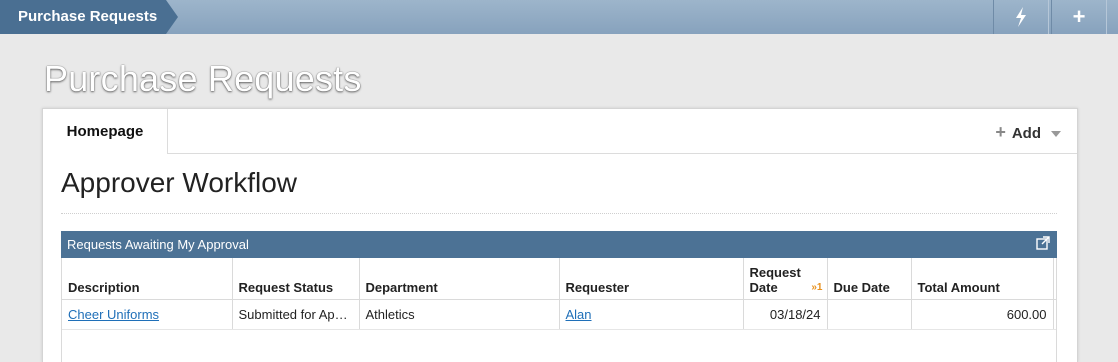  I want to click on widget-title: Requests Awaiting My Approval, so click(158, 244).